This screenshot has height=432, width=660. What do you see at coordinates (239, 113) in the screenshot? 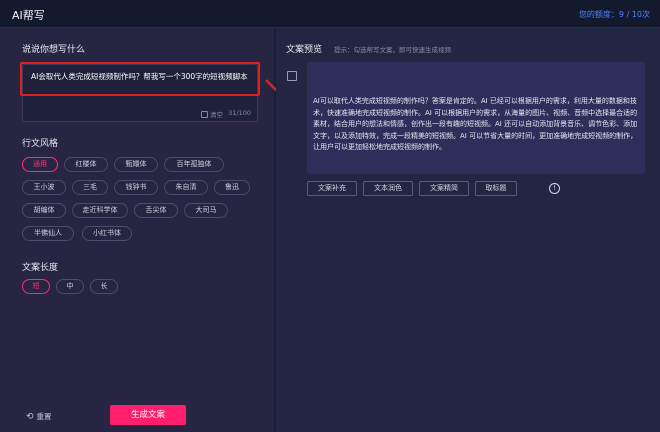
I see `char-count: 31/100` at bounding box center [239, 113].